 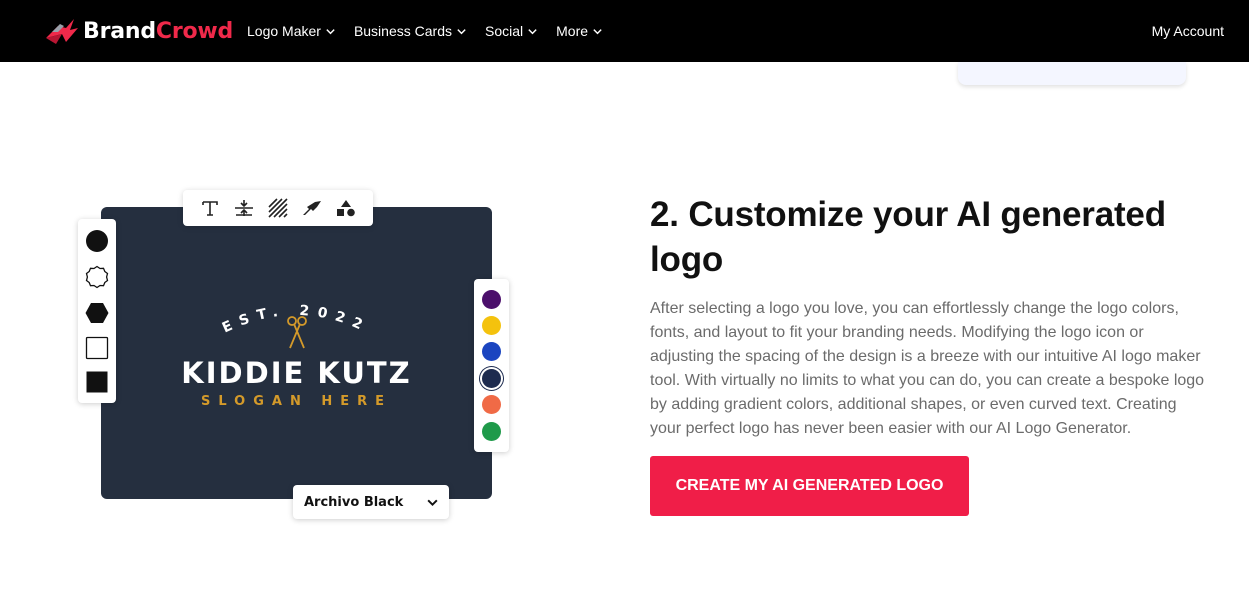 What do you see at coordinates (491, 404) in the screenshot?
I see `color-swatch-orange` at bounding box center [491, 404].